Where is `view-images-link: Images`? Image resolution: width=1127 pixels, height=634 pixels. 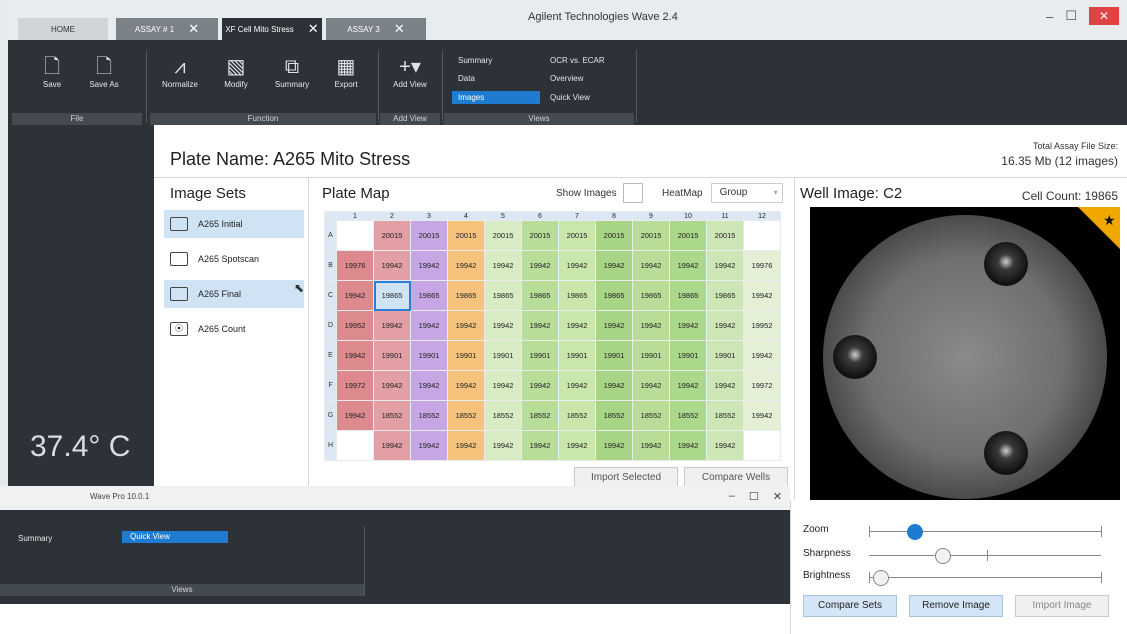
view-images-link: Images is located at coordinates (496, 97).